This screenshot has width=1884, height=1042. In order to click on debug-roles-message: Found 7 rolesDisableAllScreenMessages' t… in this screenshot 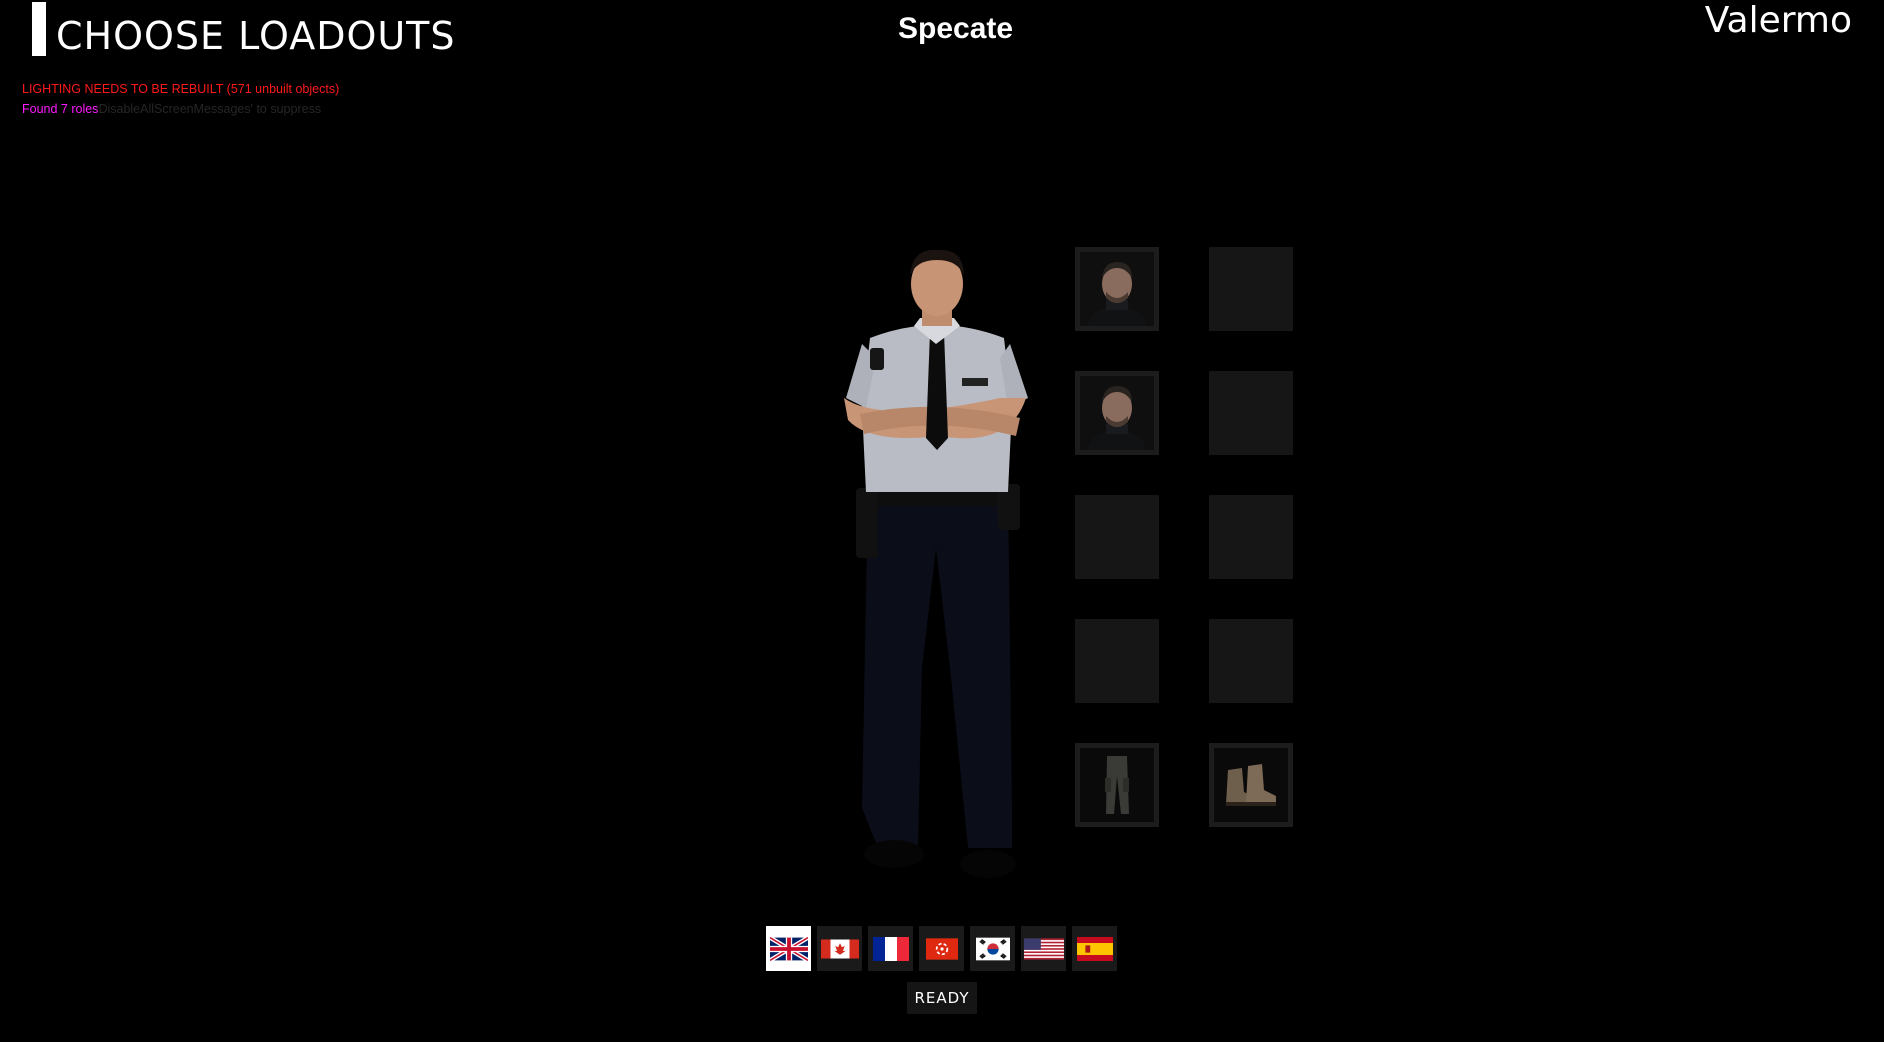, I will do `click(171, 109)`.